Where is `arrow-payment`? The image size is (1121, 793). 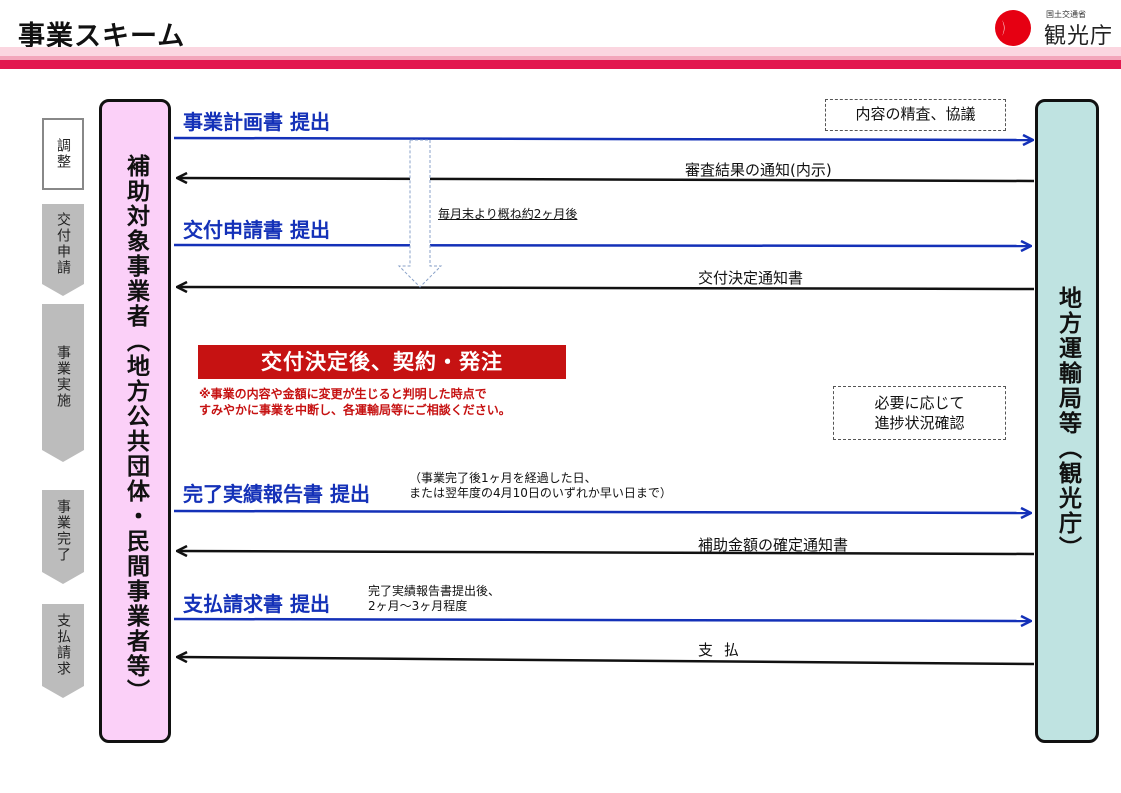 arrow-payment is located at coordinates (606, 661).